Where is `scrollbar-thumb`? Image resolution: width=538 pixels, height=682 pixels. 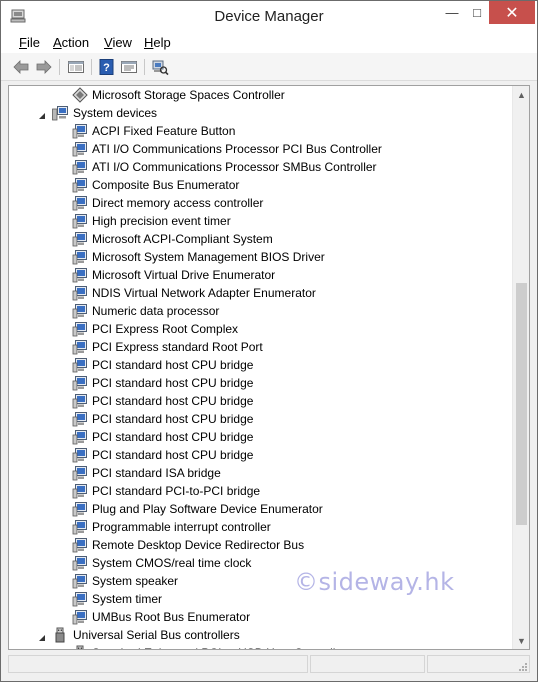 scrollbar-thumb is located at coordinates (521, 404).